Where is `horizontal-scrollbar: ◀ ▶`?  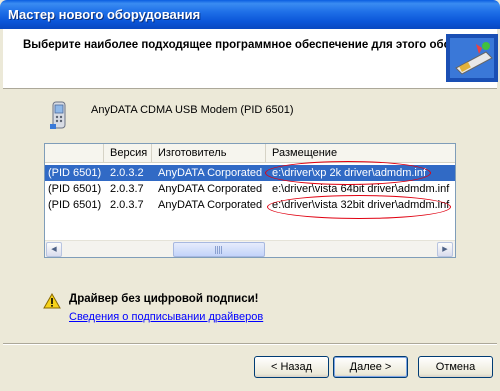
horizontal-scrollbar: ◀ ▶ is located at coordinates (250, 248).